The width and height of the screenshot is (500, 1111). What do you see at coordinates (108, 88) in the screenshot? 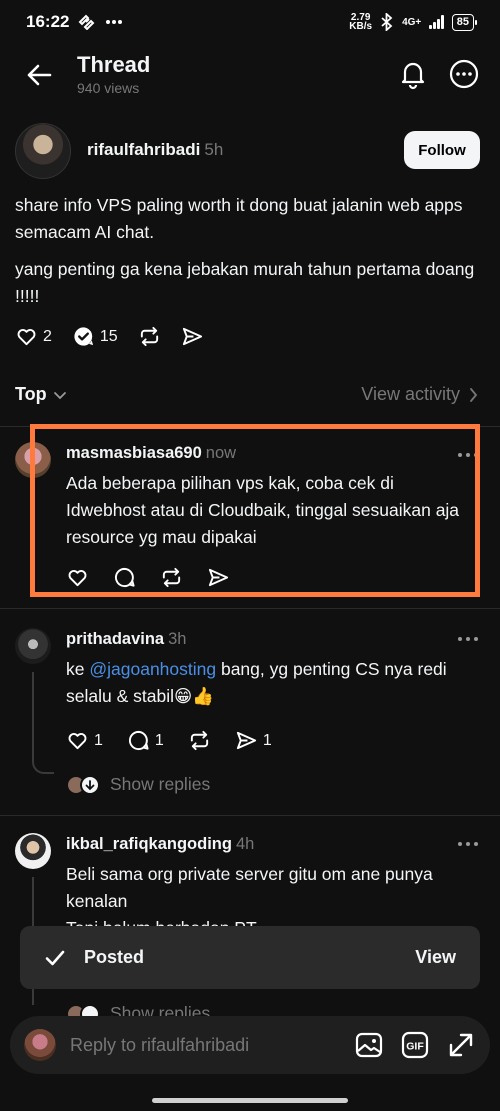
I see `view-count: 940 views` at bounding box center [108, 88].